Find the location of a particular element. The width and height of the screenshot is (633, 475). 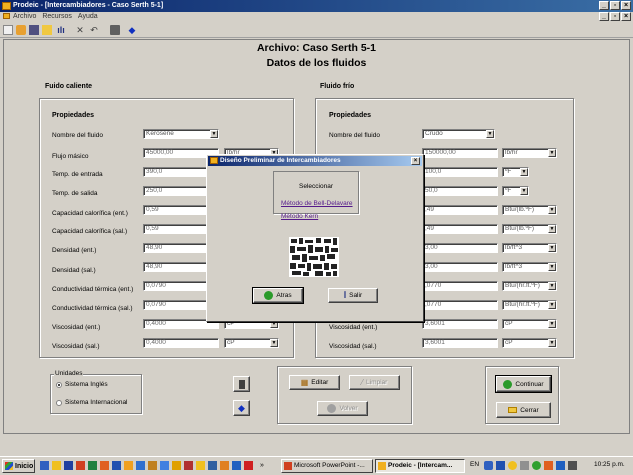

radio-unselected-icon is located at coordinates (59, 402).